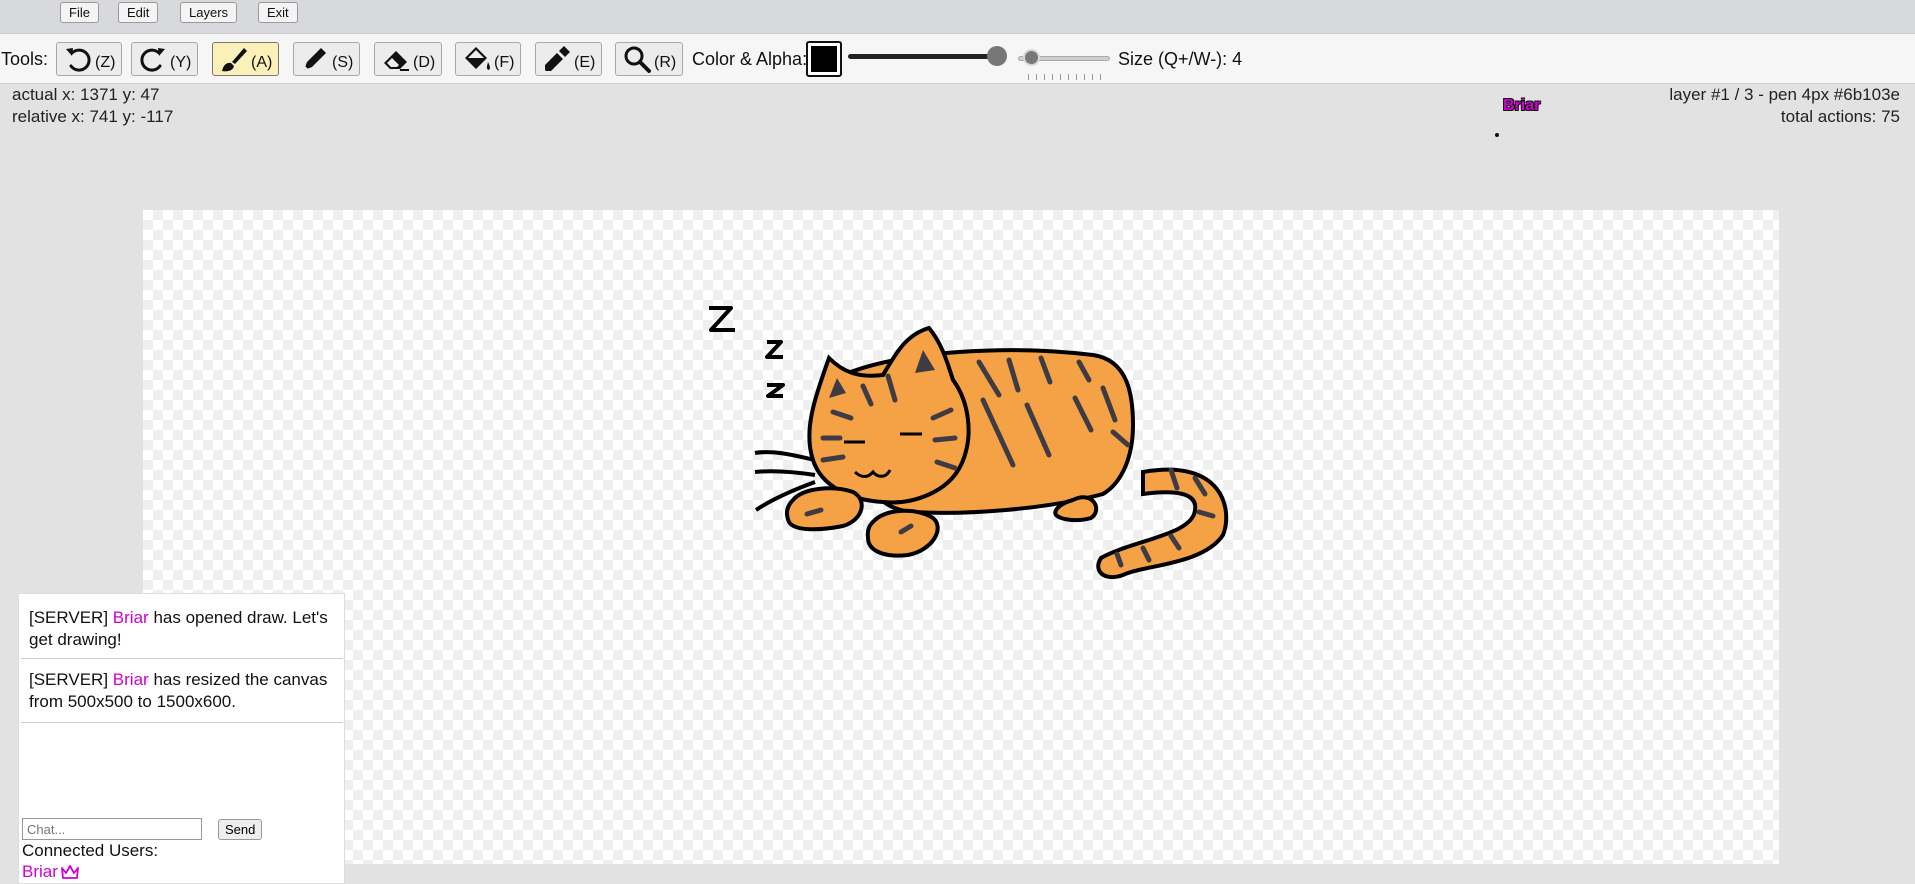 This screenshot has width=1915, height=884. What do you see at coordinates (240, 829) in the screenshot?
I see `send-button: Send` at bounding box center [240, 829].